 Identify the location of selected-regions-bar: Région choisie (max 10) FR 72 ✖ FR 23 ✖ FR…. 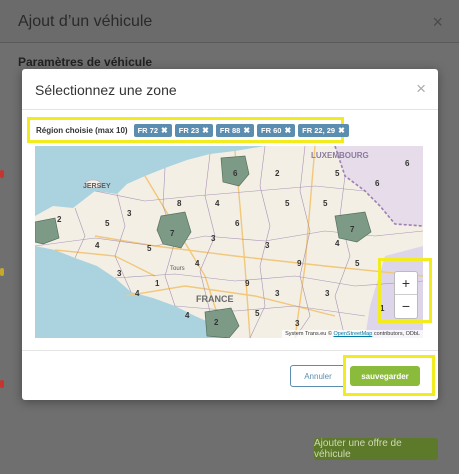
(188, 130).